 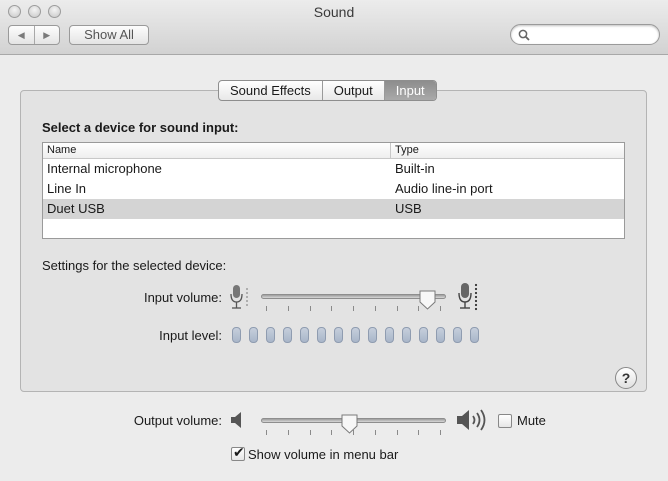 What do you see at coordinates (333, 209) in the screenshot?
I see `table-row: Duet USB USB` at bounding box center [333, 209].